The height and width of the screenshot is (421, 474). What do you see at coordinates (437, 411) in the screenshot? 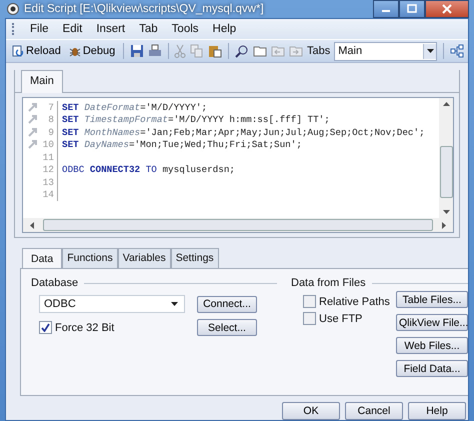
I see `dialog-button: Help` at bounding box center [437, 411].